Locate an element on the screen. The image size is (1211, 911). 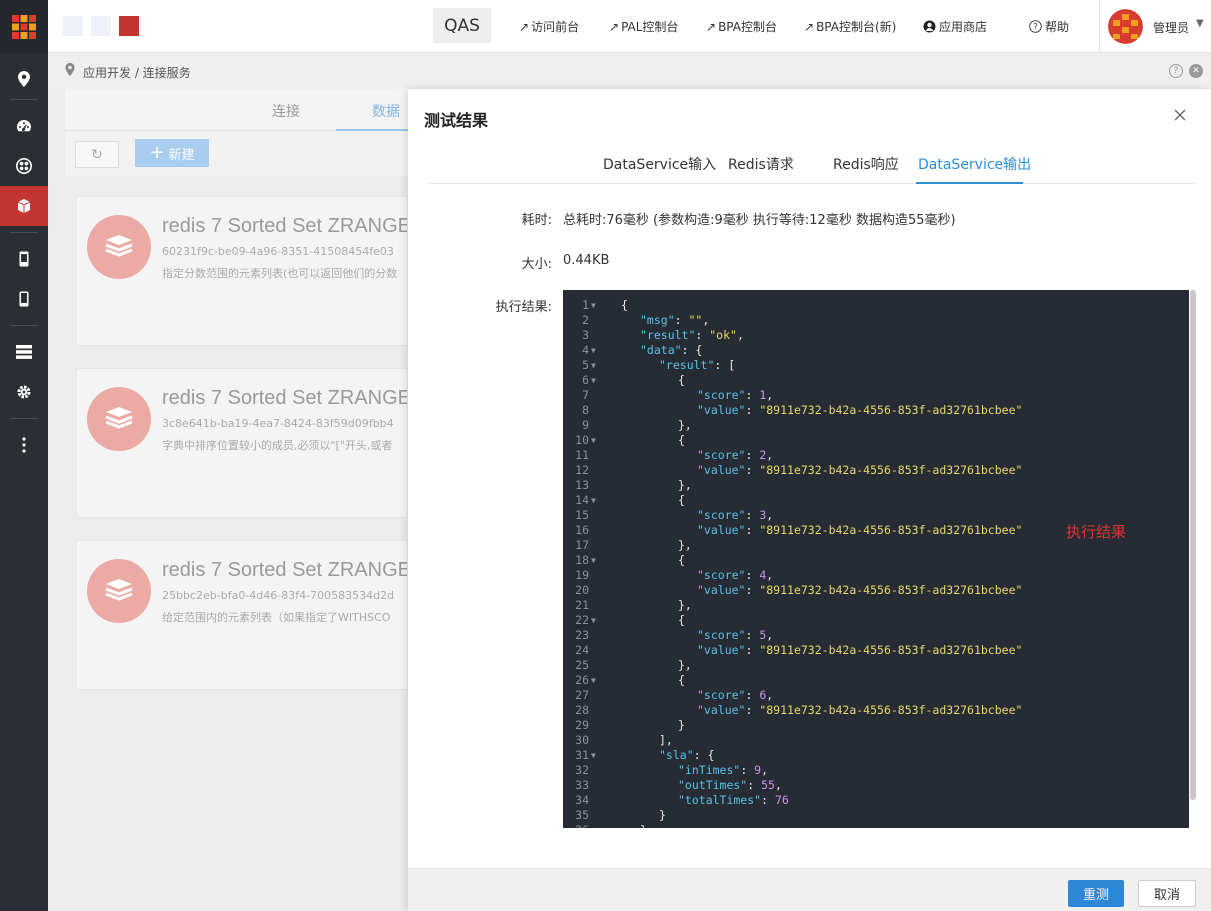
size-label: 大小: is located at coordinates (536, 264).